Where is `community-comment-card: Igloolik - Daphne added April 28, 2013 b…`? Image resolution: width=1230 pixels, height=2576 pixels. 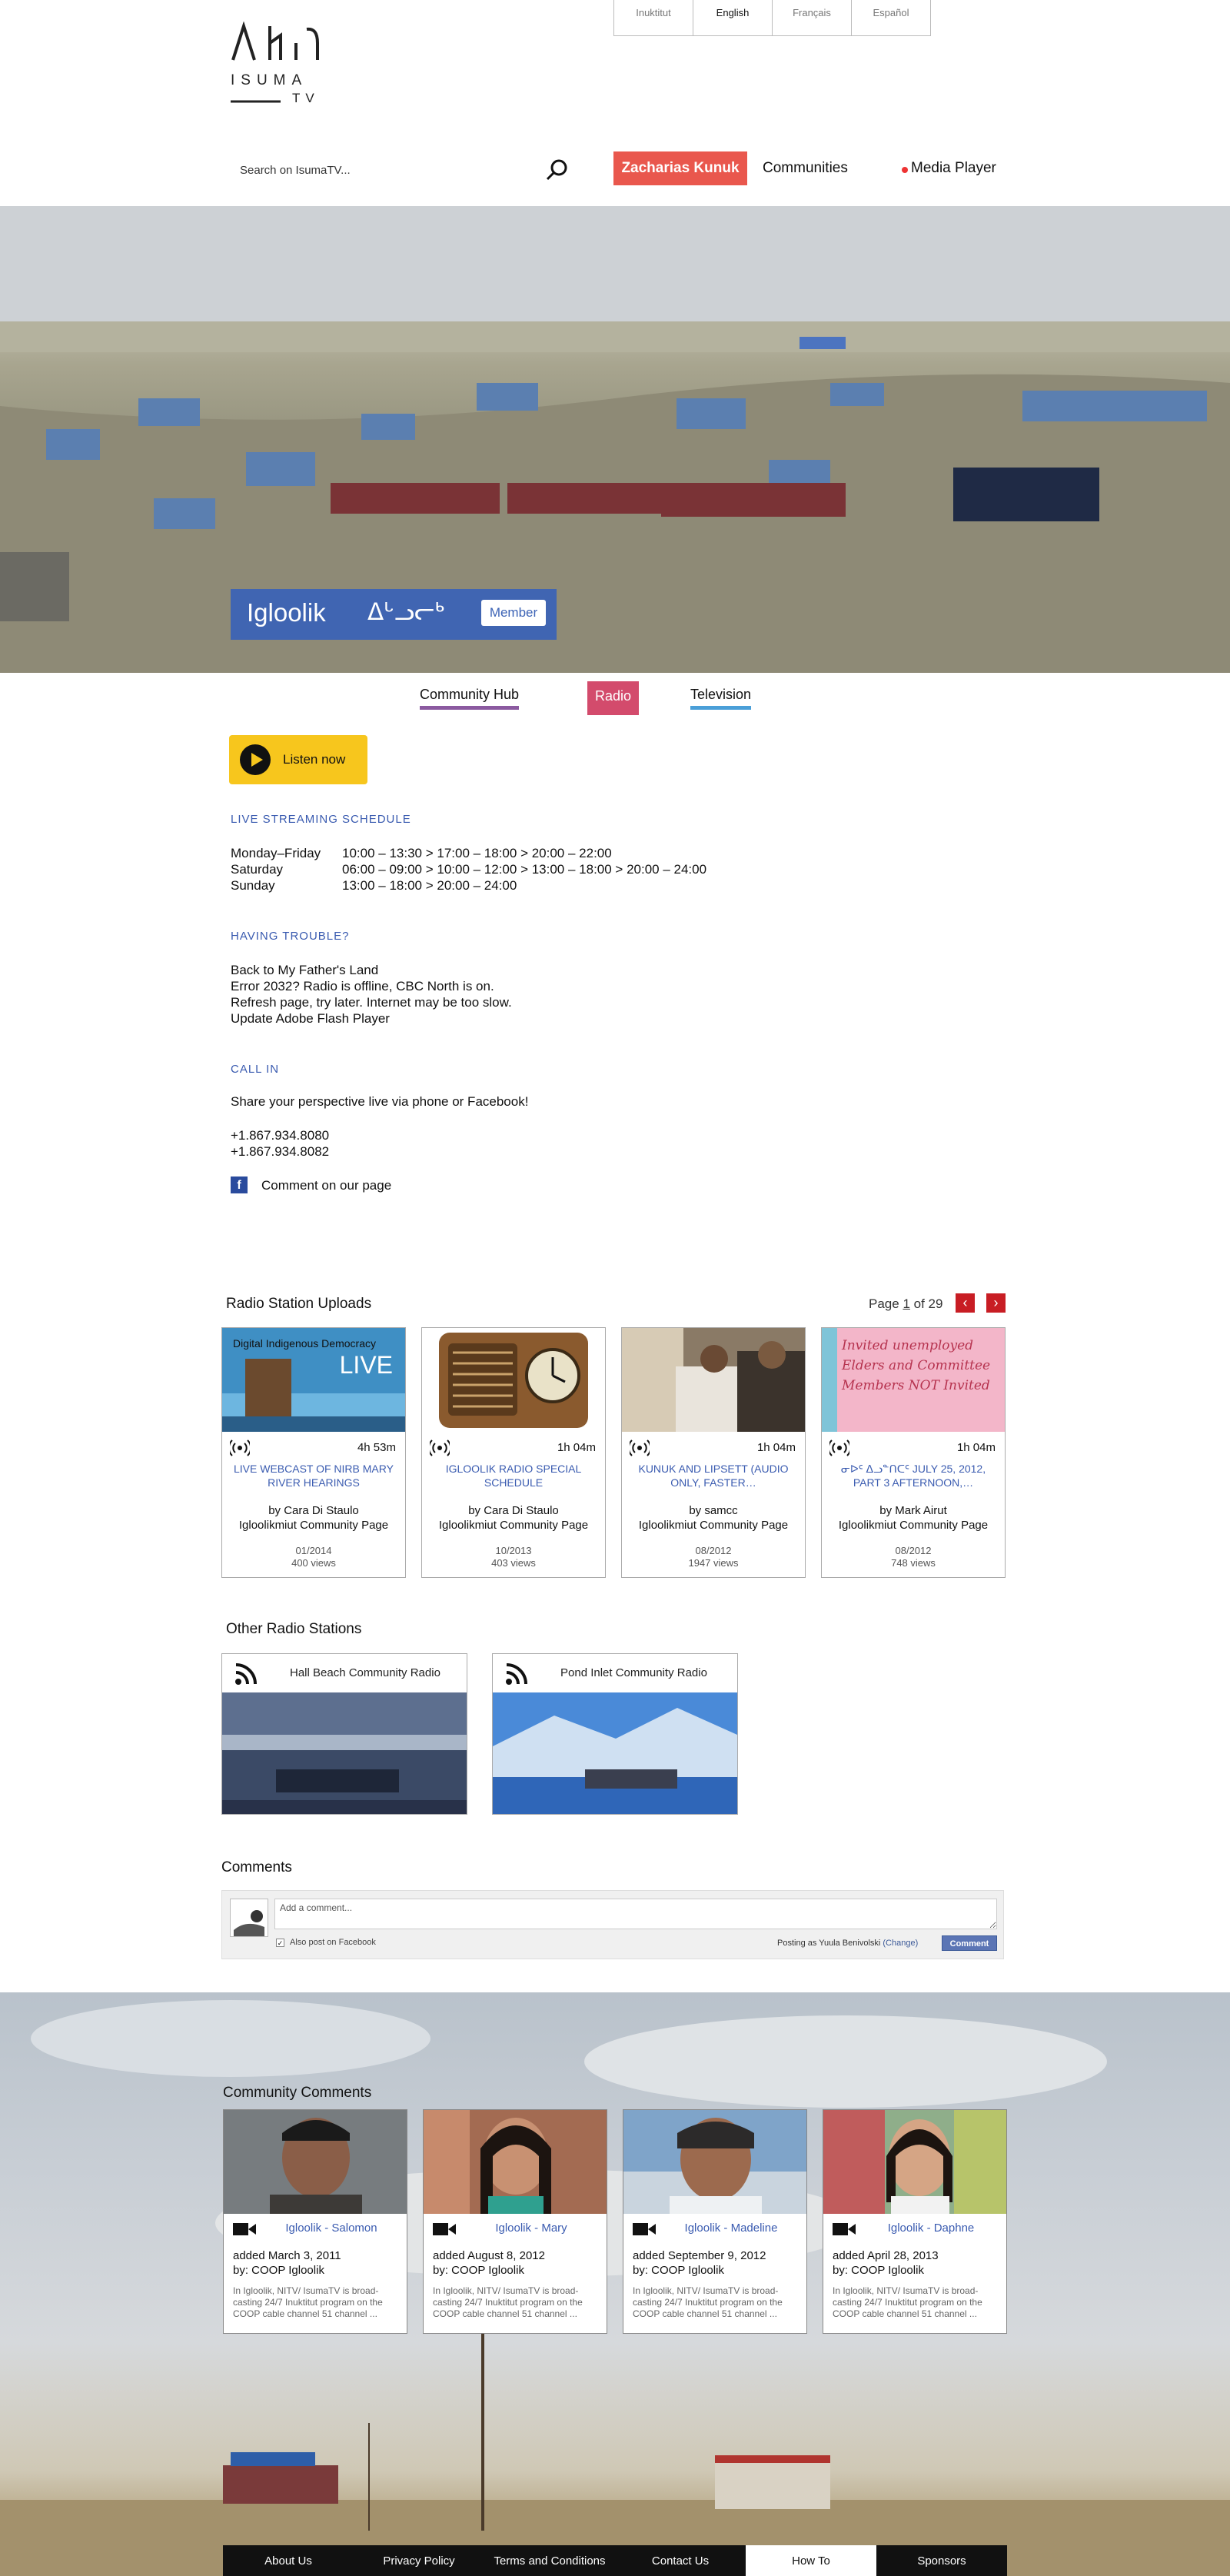 community-comment-card: Igloolik - Daphne added April 28, 2013 b… is located at coordinates (915, 2222).